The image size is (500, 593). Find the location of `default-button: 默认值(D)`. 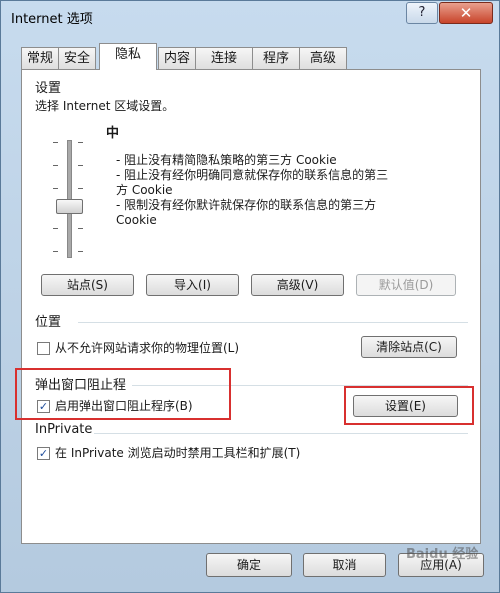

default-button: 默认值(D) is located at coordinates (406, 285).